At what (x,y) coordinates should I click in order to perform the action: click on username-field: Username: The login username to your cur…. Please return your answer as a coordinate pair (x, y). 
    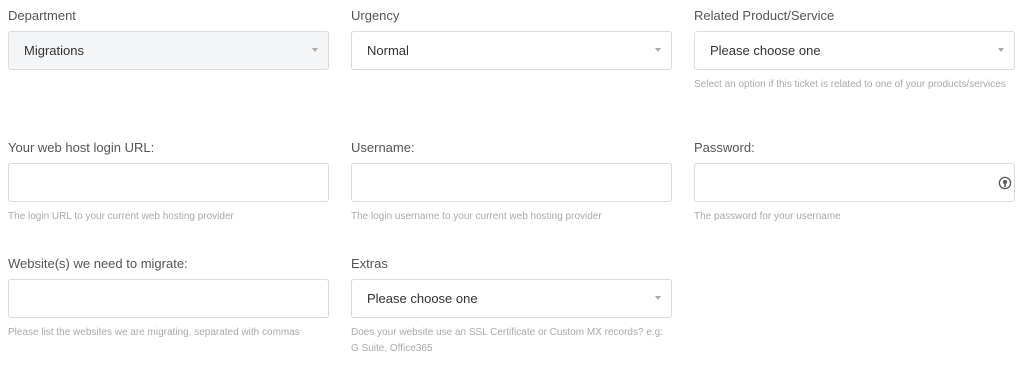
    Looking at the image, I should click on (511, 181).